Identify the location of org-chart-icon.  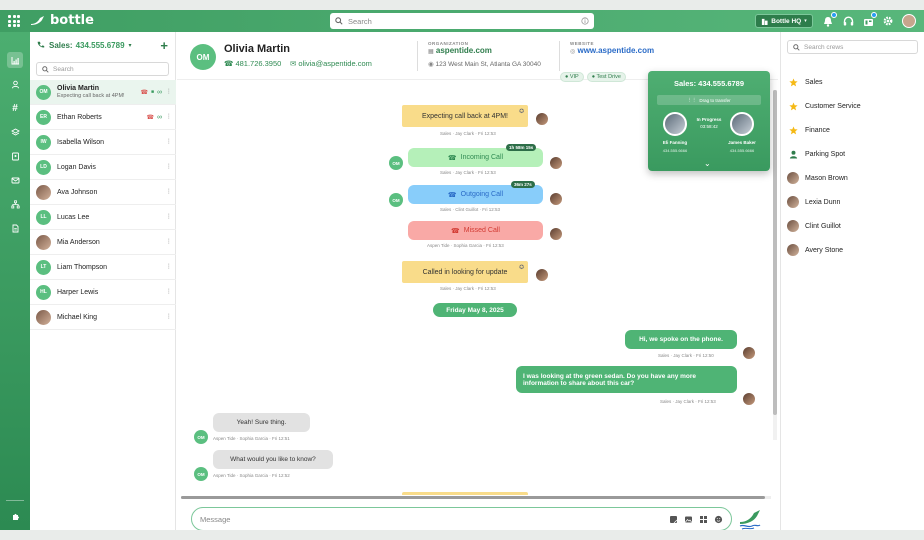
(15, 204).